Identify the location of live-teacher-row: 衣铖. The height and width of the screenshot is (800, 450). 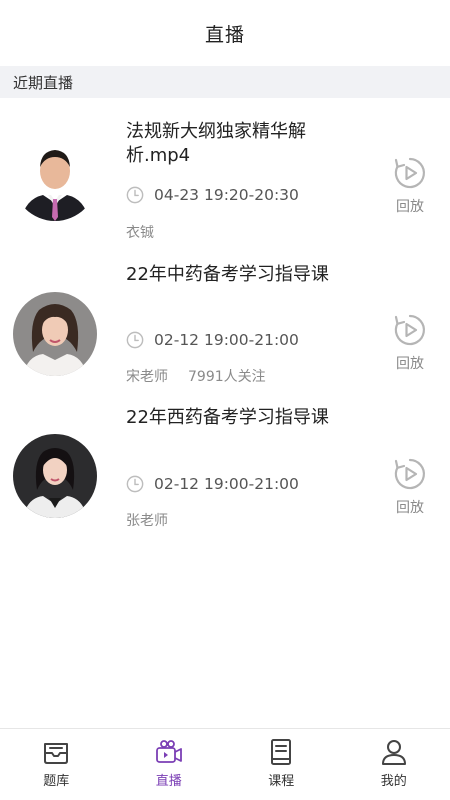
(140, 232).